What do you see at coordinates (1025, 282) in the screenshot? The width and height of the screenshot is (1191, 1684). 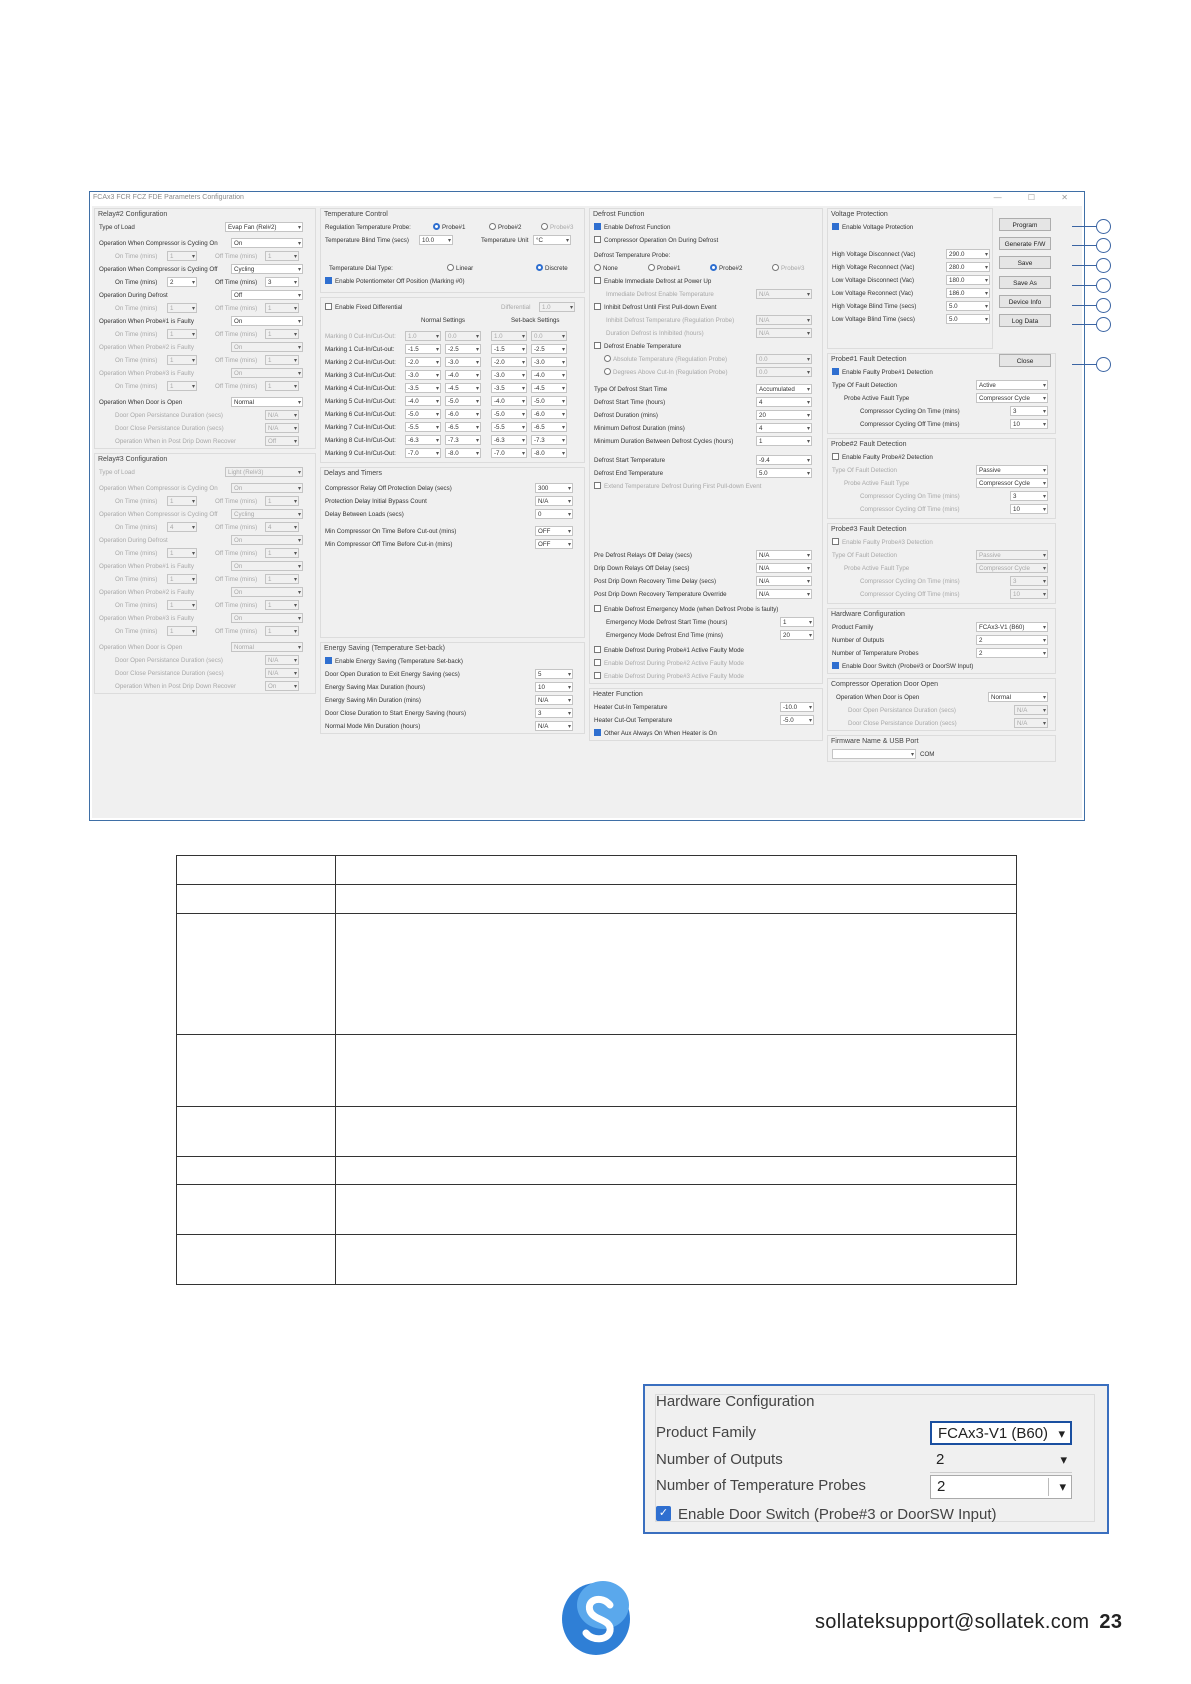 I see `save-as-button: Save As` at bounding box center [1025, 282].